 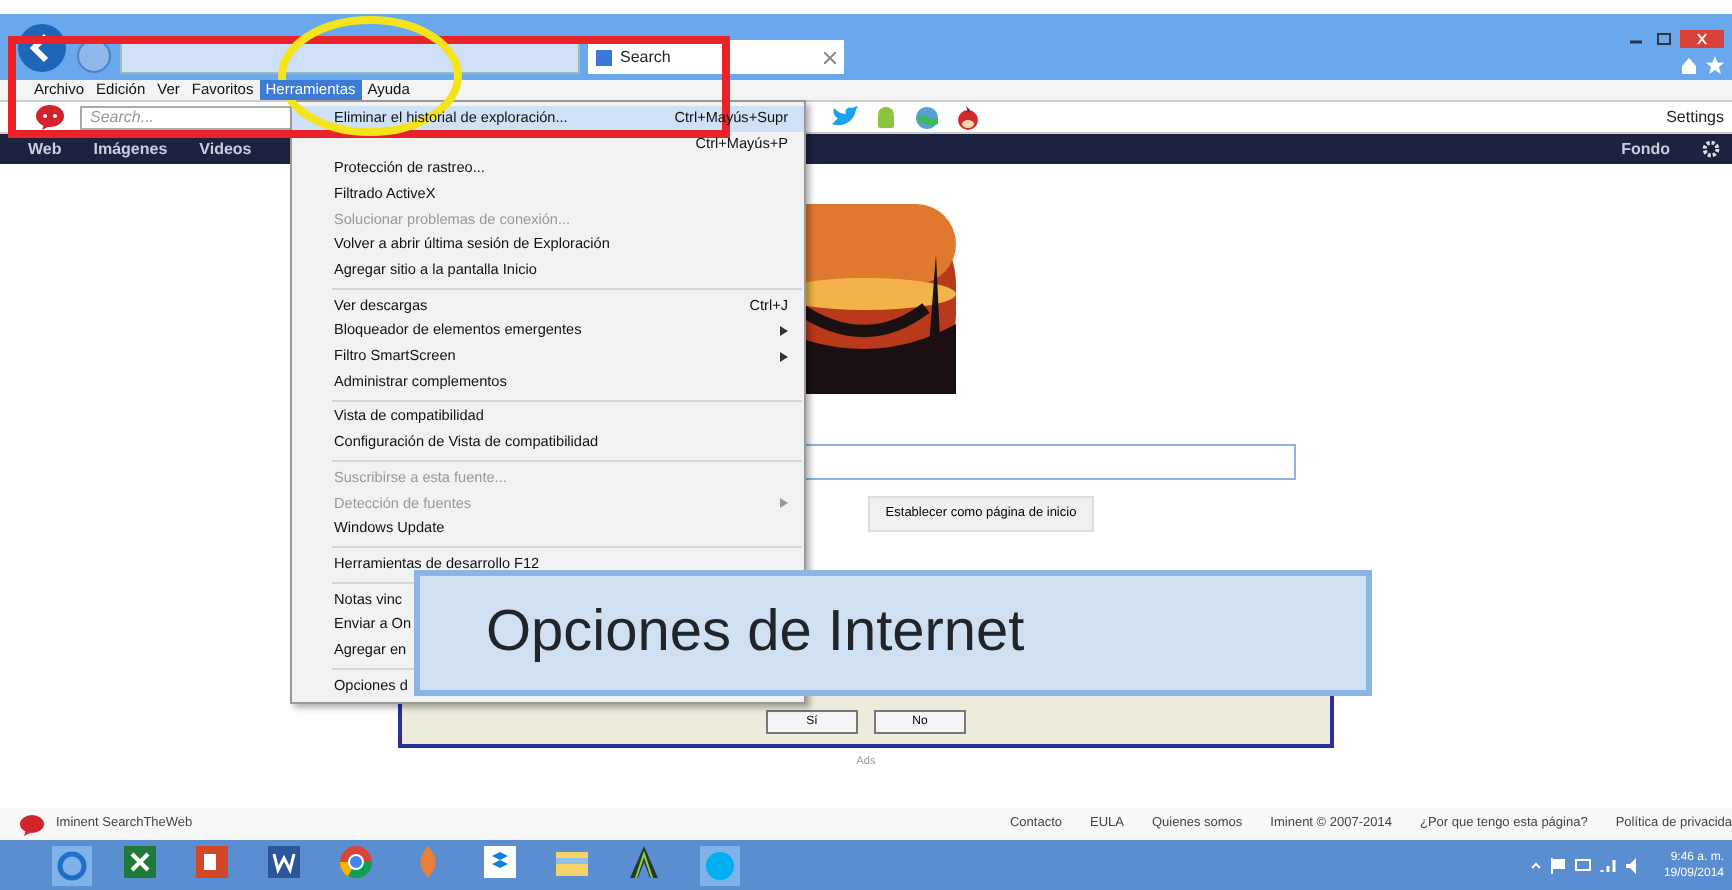 What do you see at coordinates (72, 865) in the screenshot?
I see `browser-icon` at bounding box center [72, 865].